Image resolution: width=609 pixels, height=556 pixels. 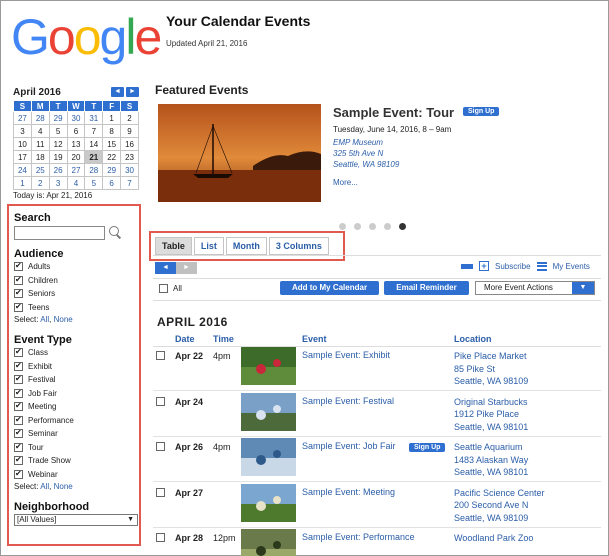 What do you see at coordinates (74, 434) in the screenshot?
I see `event-type-option: Seminar` at bounding box center [74, 434].